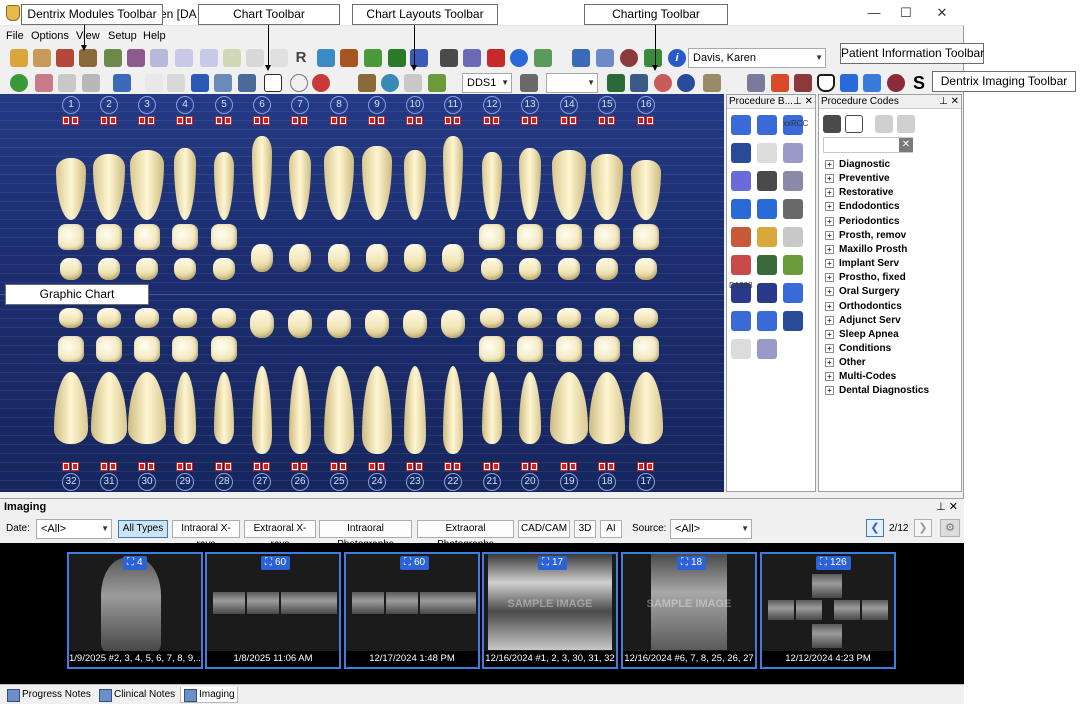 This screenshot has width=1080, height=704. Describe the element at coordinates (136, 58) in the screenshot. I see `perio-icon` at that location.